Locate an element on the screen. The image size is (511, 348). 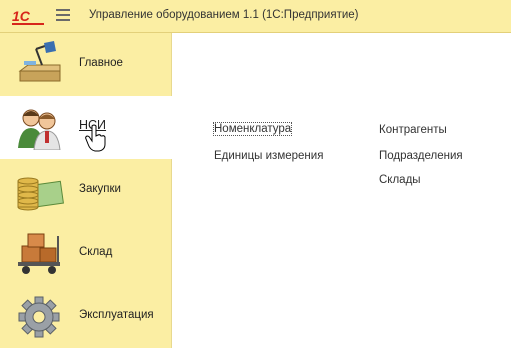
hand-pointer-icon is located at coordinates (95, 138).